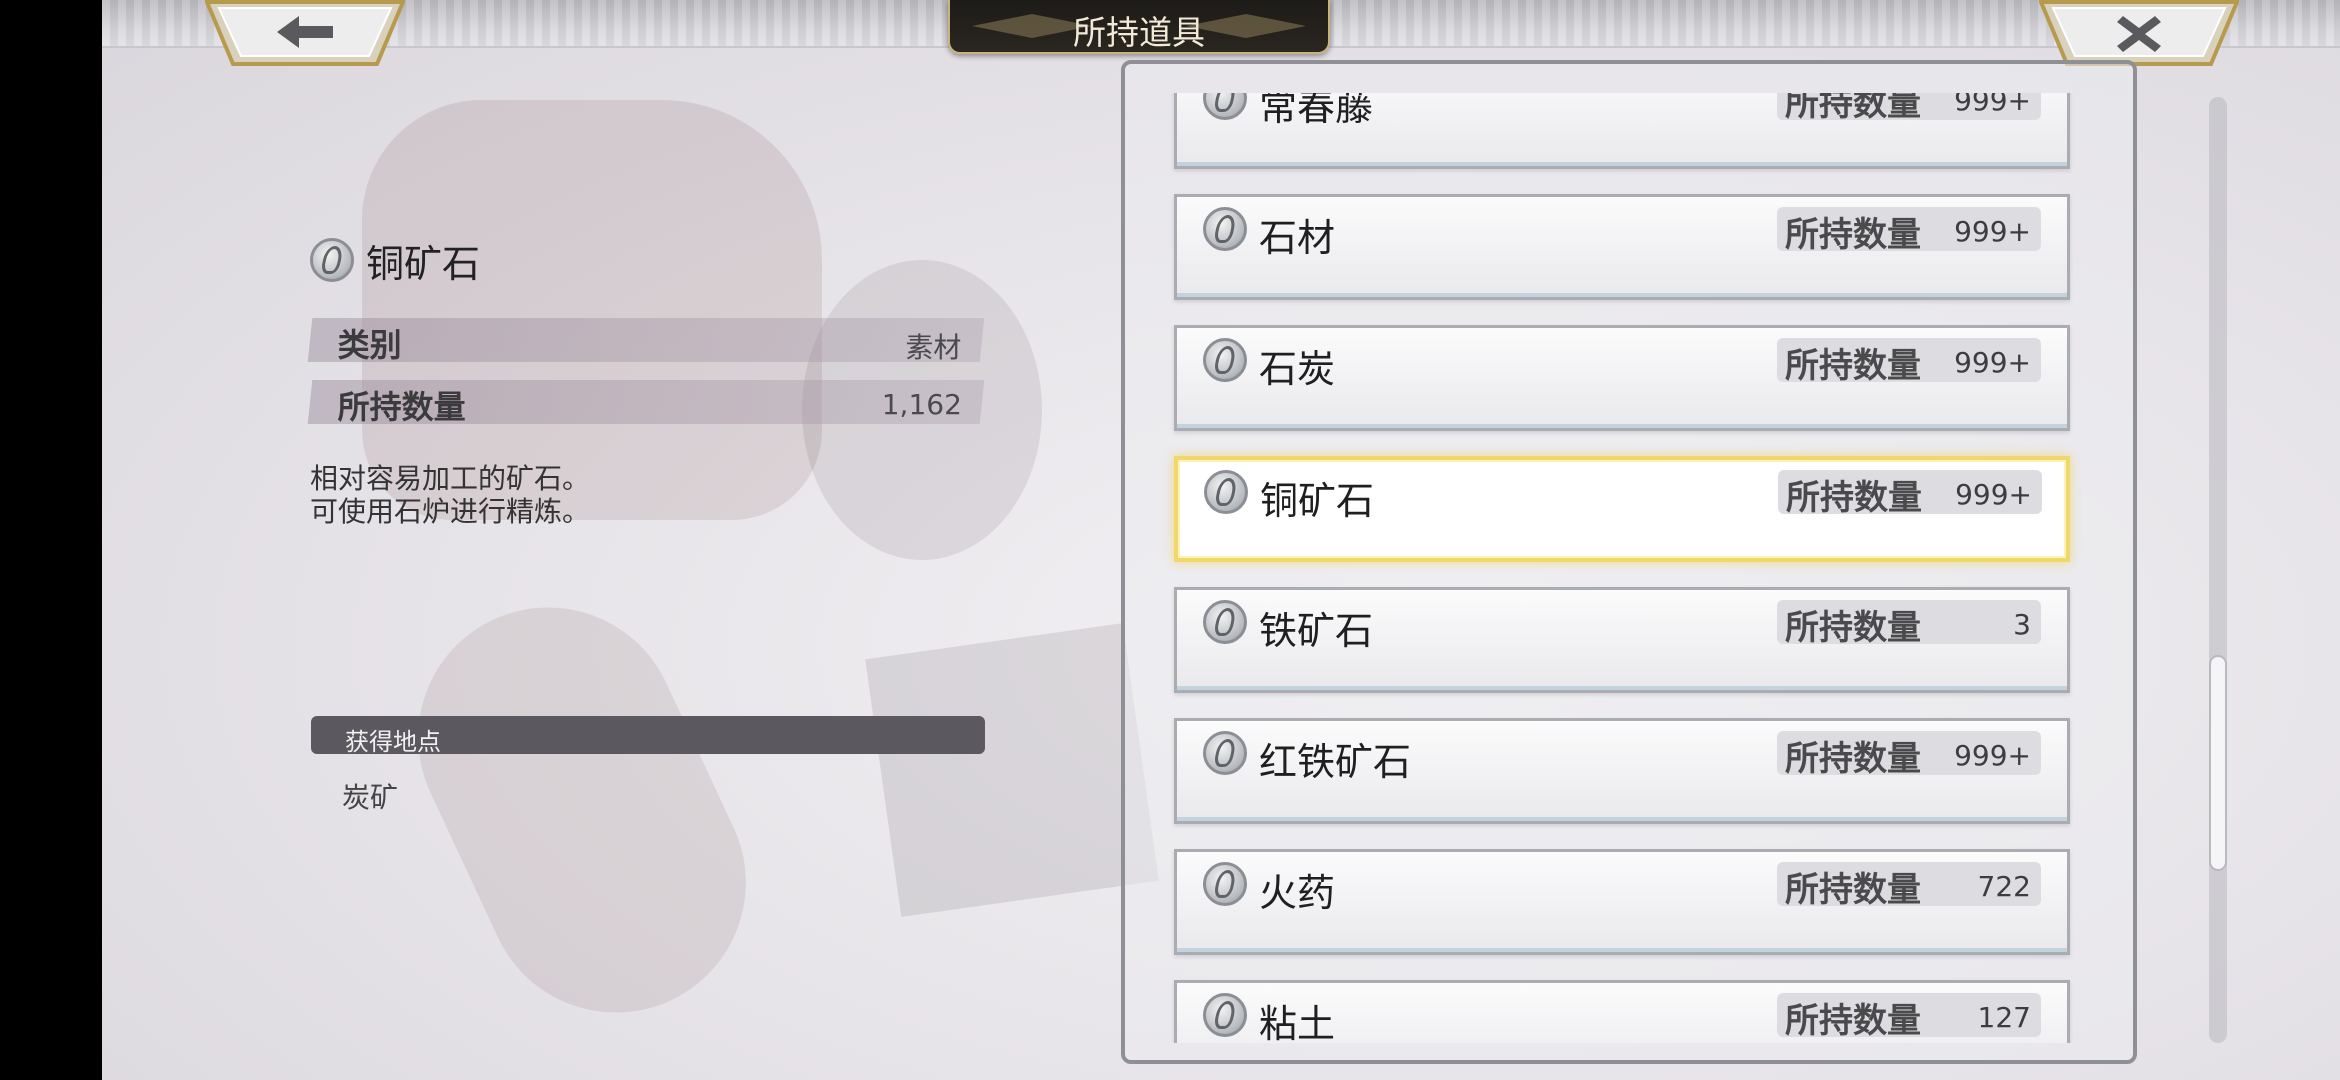  I want to click on list-item-name: 粘土, so click(1297, 1022).